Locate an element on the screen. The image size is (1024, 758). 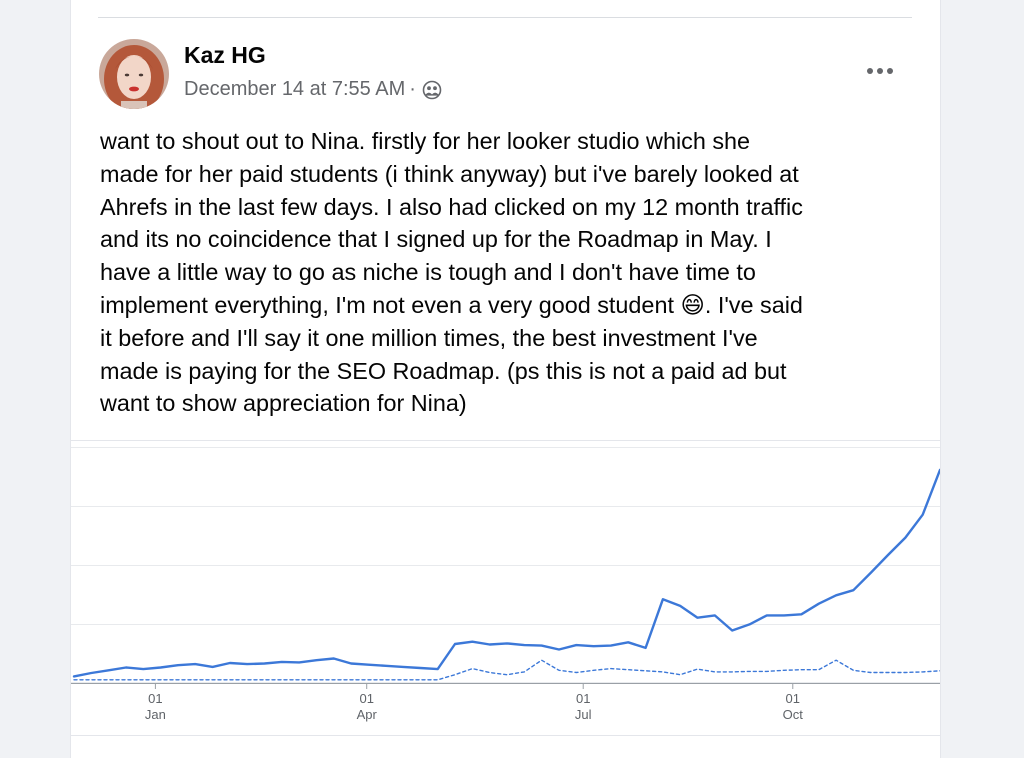
post-timestamp: December 14 at 7:55 AM is located at coordinates (294, 89).